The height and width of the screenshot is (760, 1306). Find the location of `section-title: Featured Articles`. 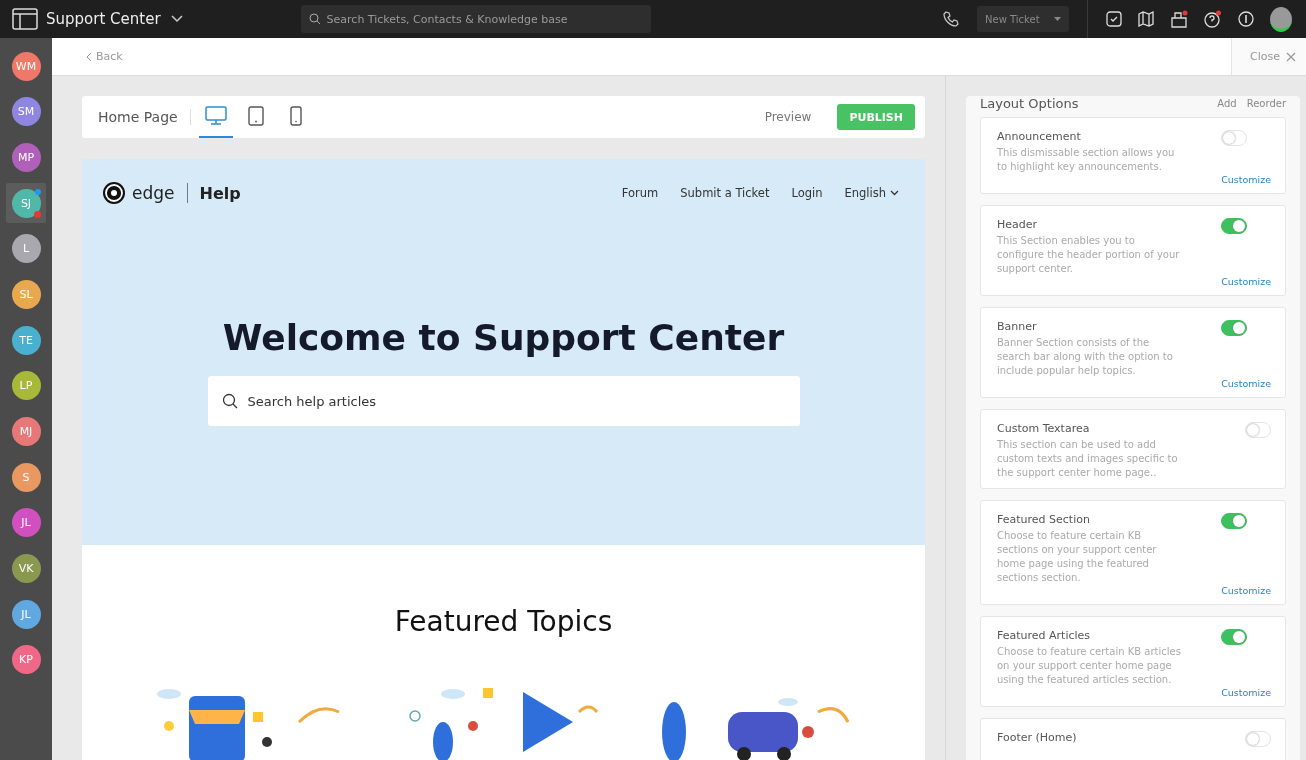

section-title: Featured Articles is located at coordinates (1044, 635).